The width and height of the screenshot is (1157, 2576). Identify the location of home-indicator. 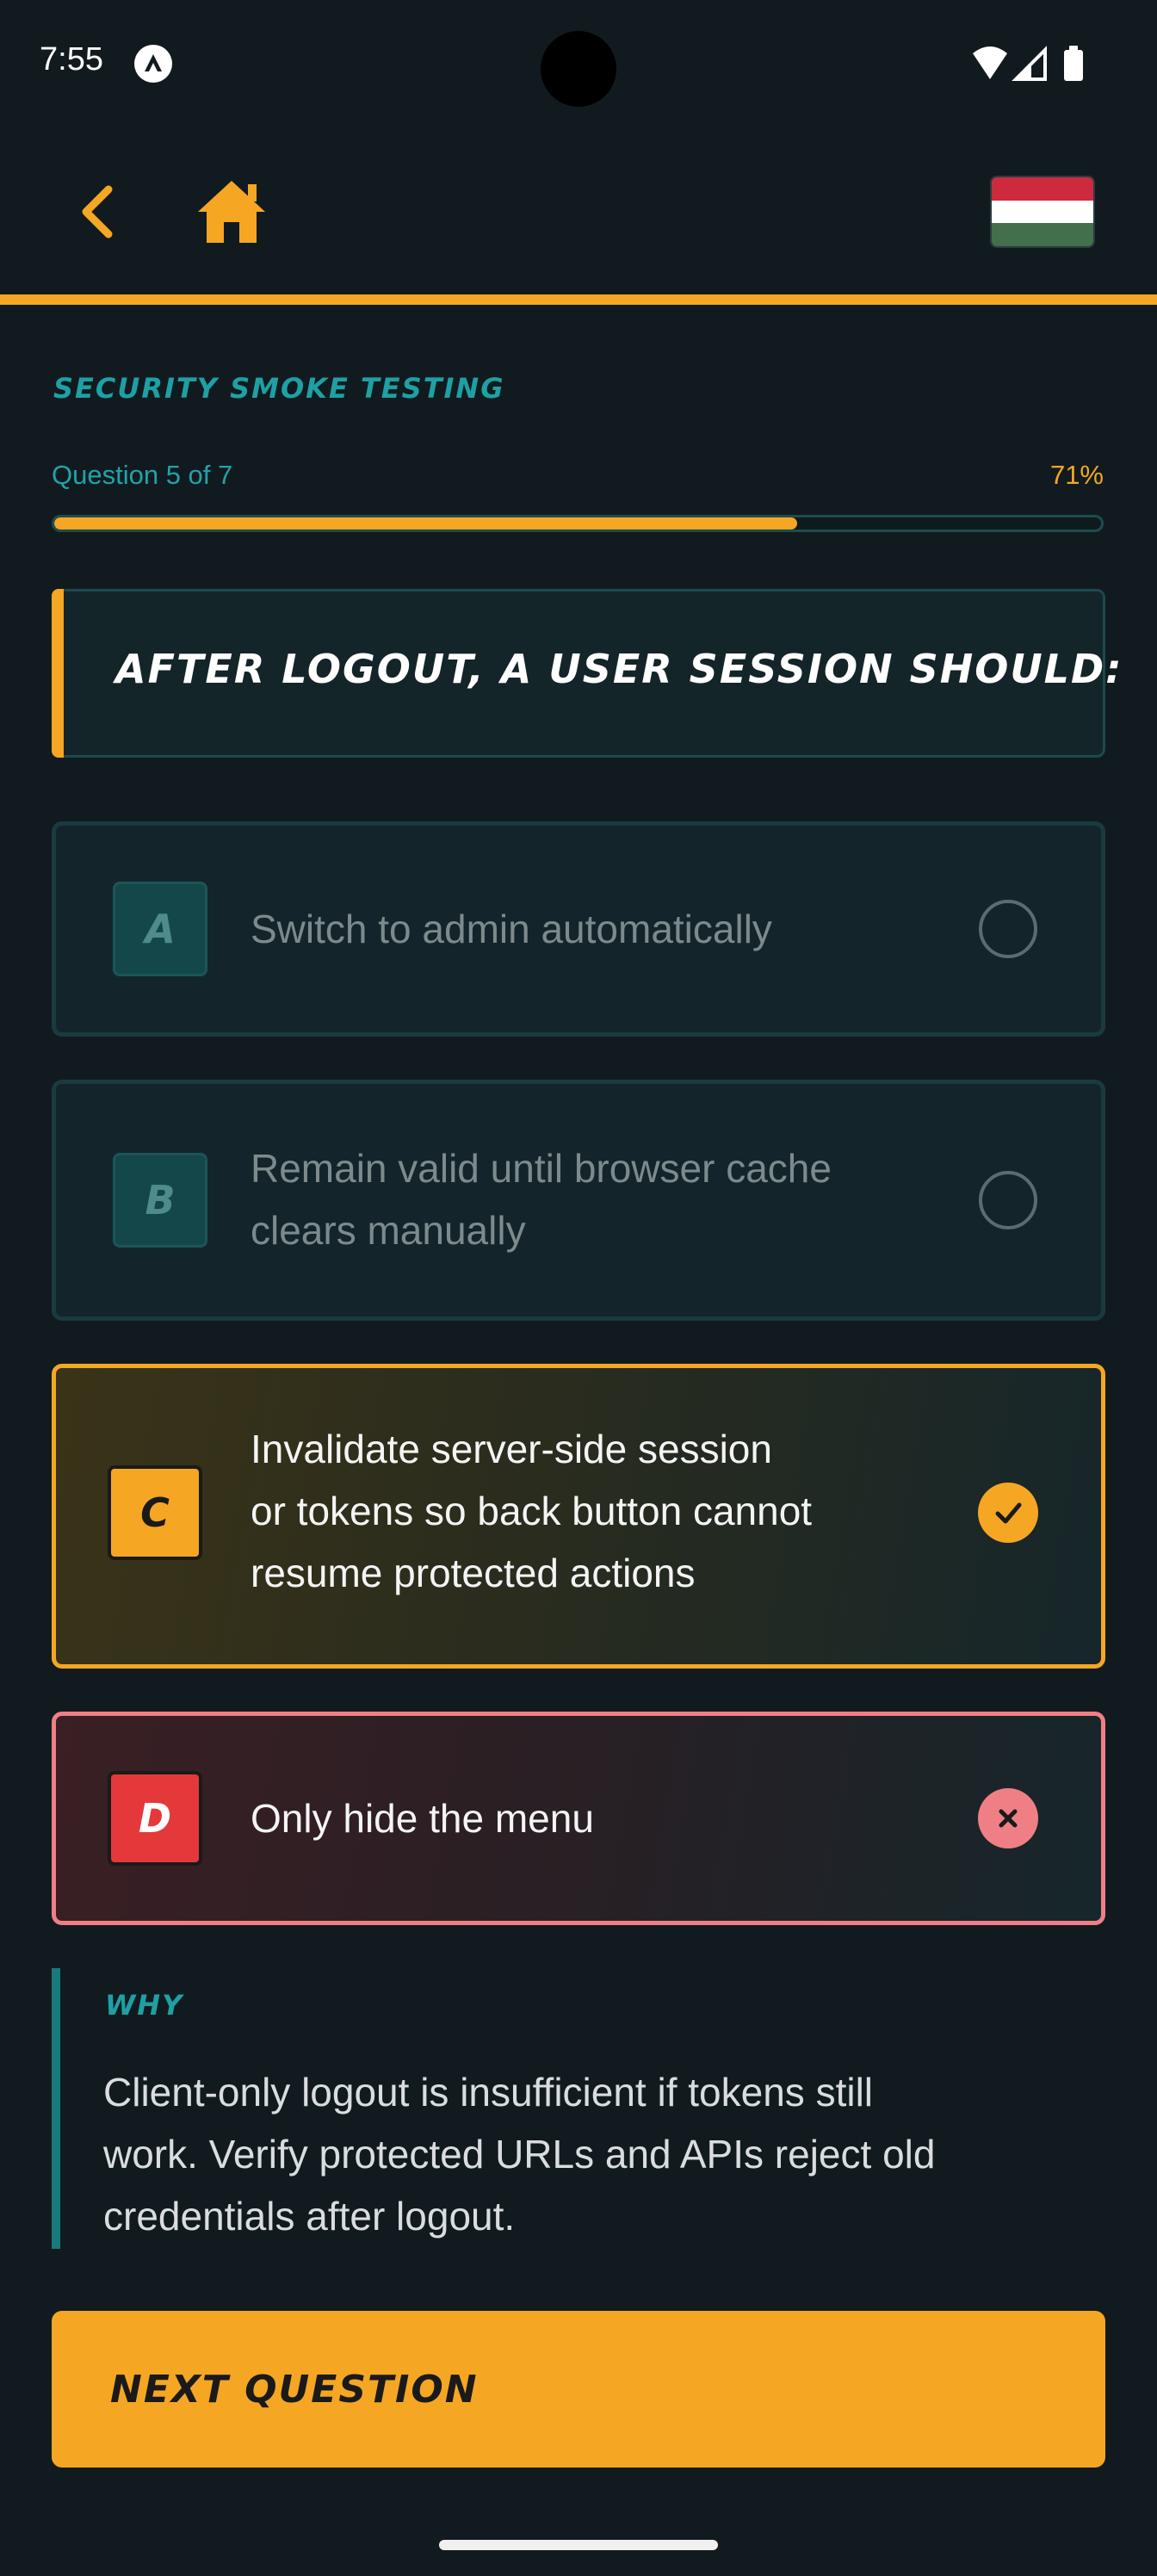
(579, 2545).